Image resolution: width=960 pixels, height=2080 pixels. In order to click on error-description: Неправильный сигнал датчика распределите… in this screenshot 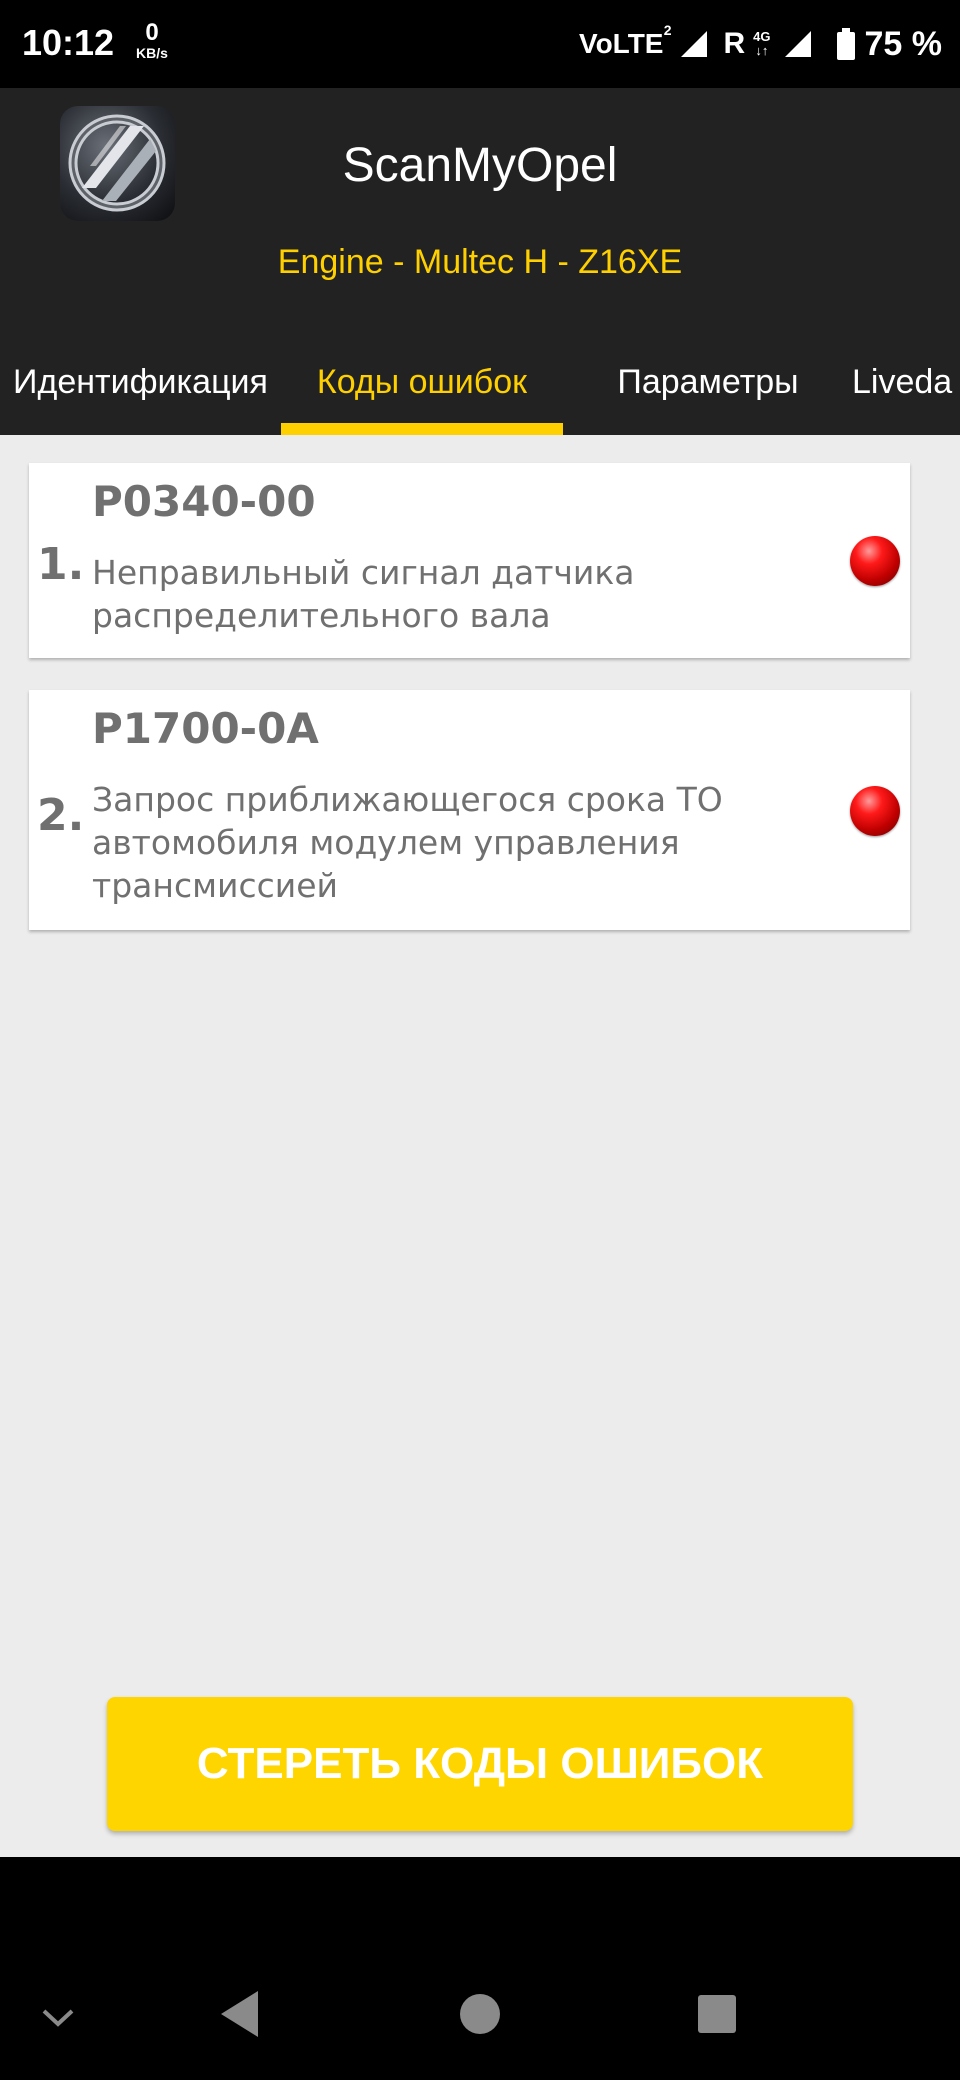, I will do `click(363, 594)`.